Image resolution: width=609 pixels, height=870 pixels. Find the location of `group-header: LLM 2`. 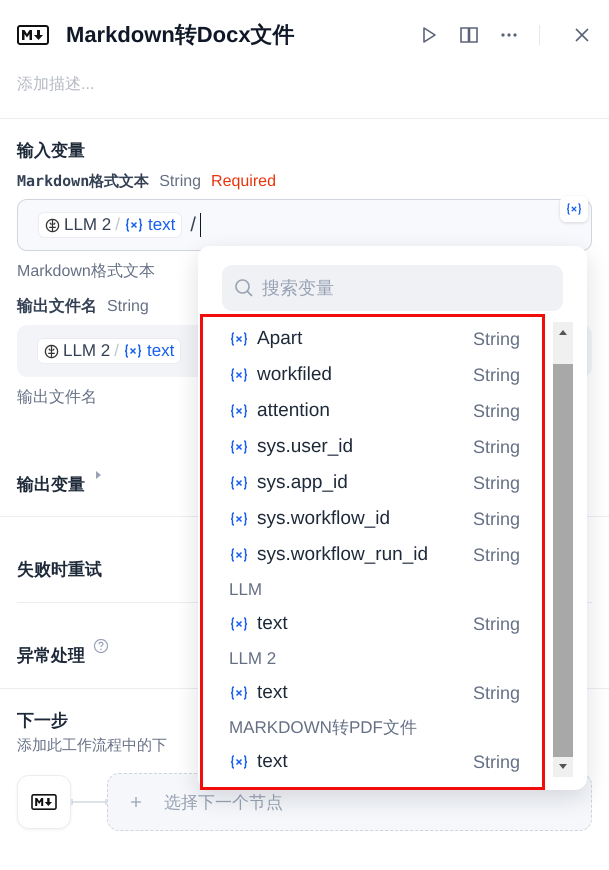

group-header: LLM 2 is located at coordinates (253, 659).